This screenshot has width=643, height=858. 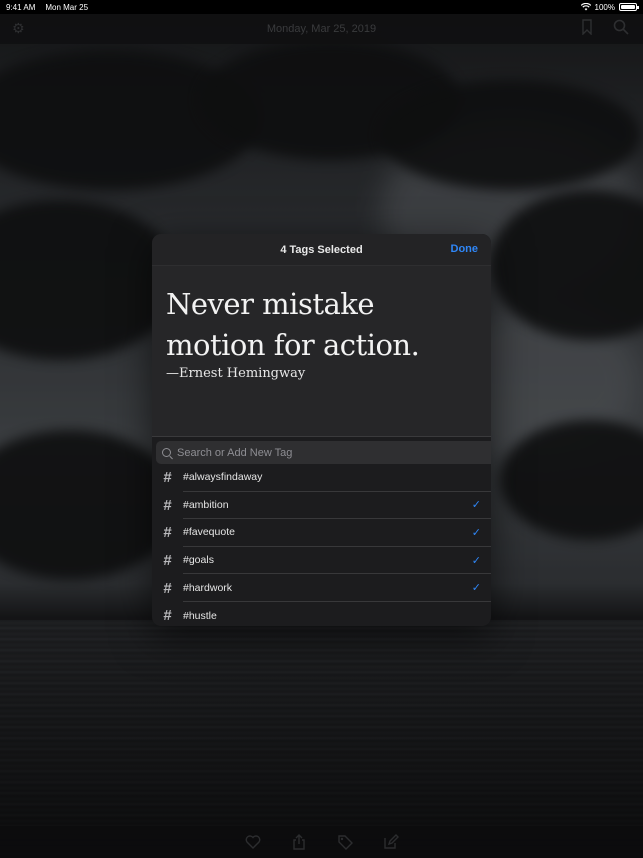 What do you see at coordinates (629, 7) in the screenshot?
I see `battery-icon` at bounding box center [629, 7].